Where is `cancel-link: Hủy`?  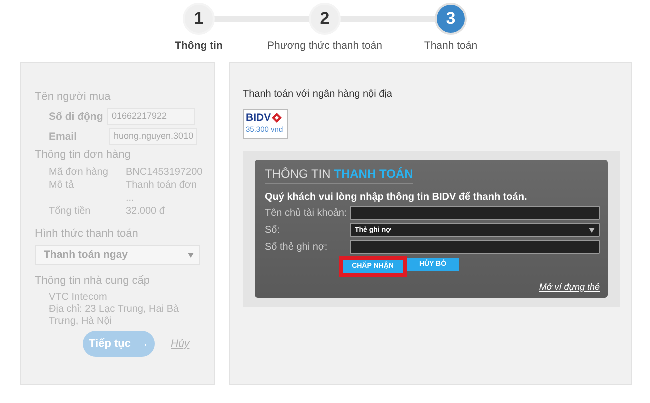 cancel-link: Hủy is located at coordinates (180, 344).